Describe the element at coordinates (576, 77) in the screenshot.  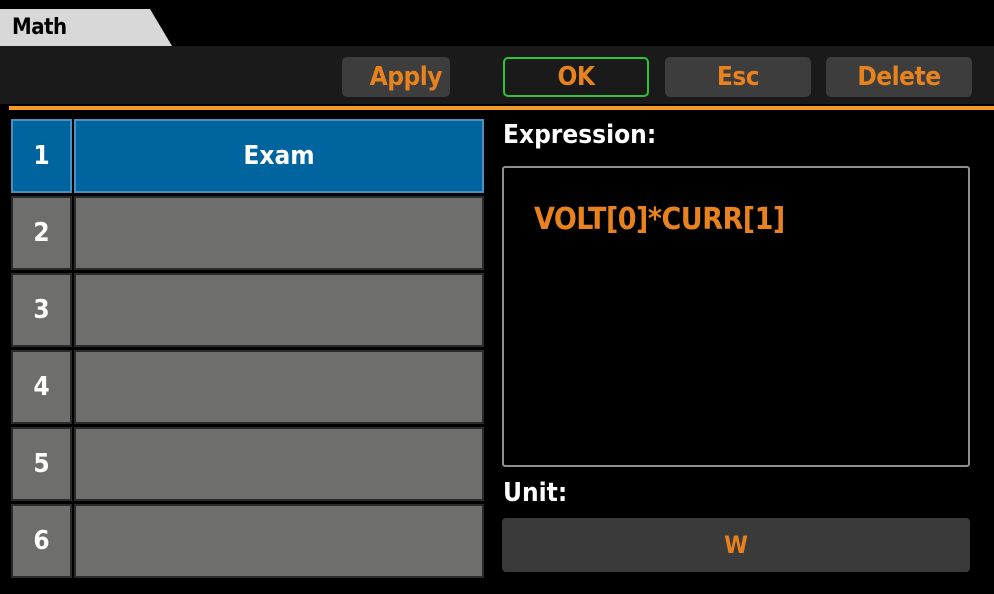
I see `ok-button: OK` at that location.